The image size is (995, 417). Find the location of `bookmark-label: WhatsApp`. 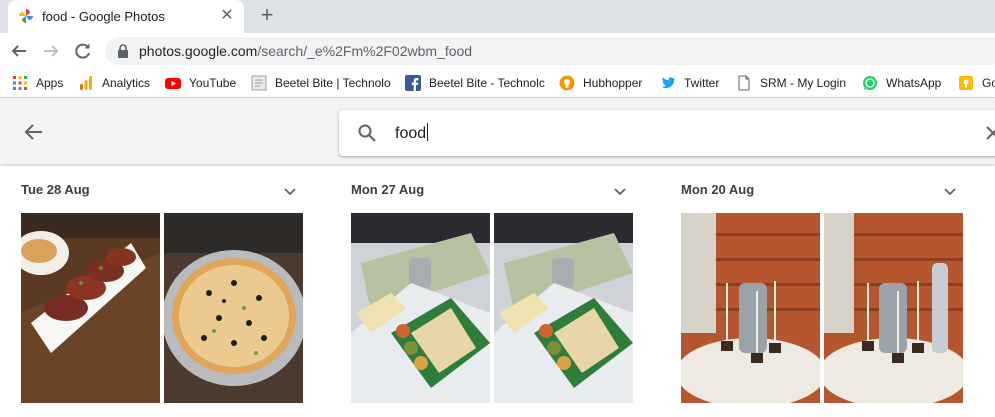

bookmark-label: WhatsApp is located at coordinates (914, 83).